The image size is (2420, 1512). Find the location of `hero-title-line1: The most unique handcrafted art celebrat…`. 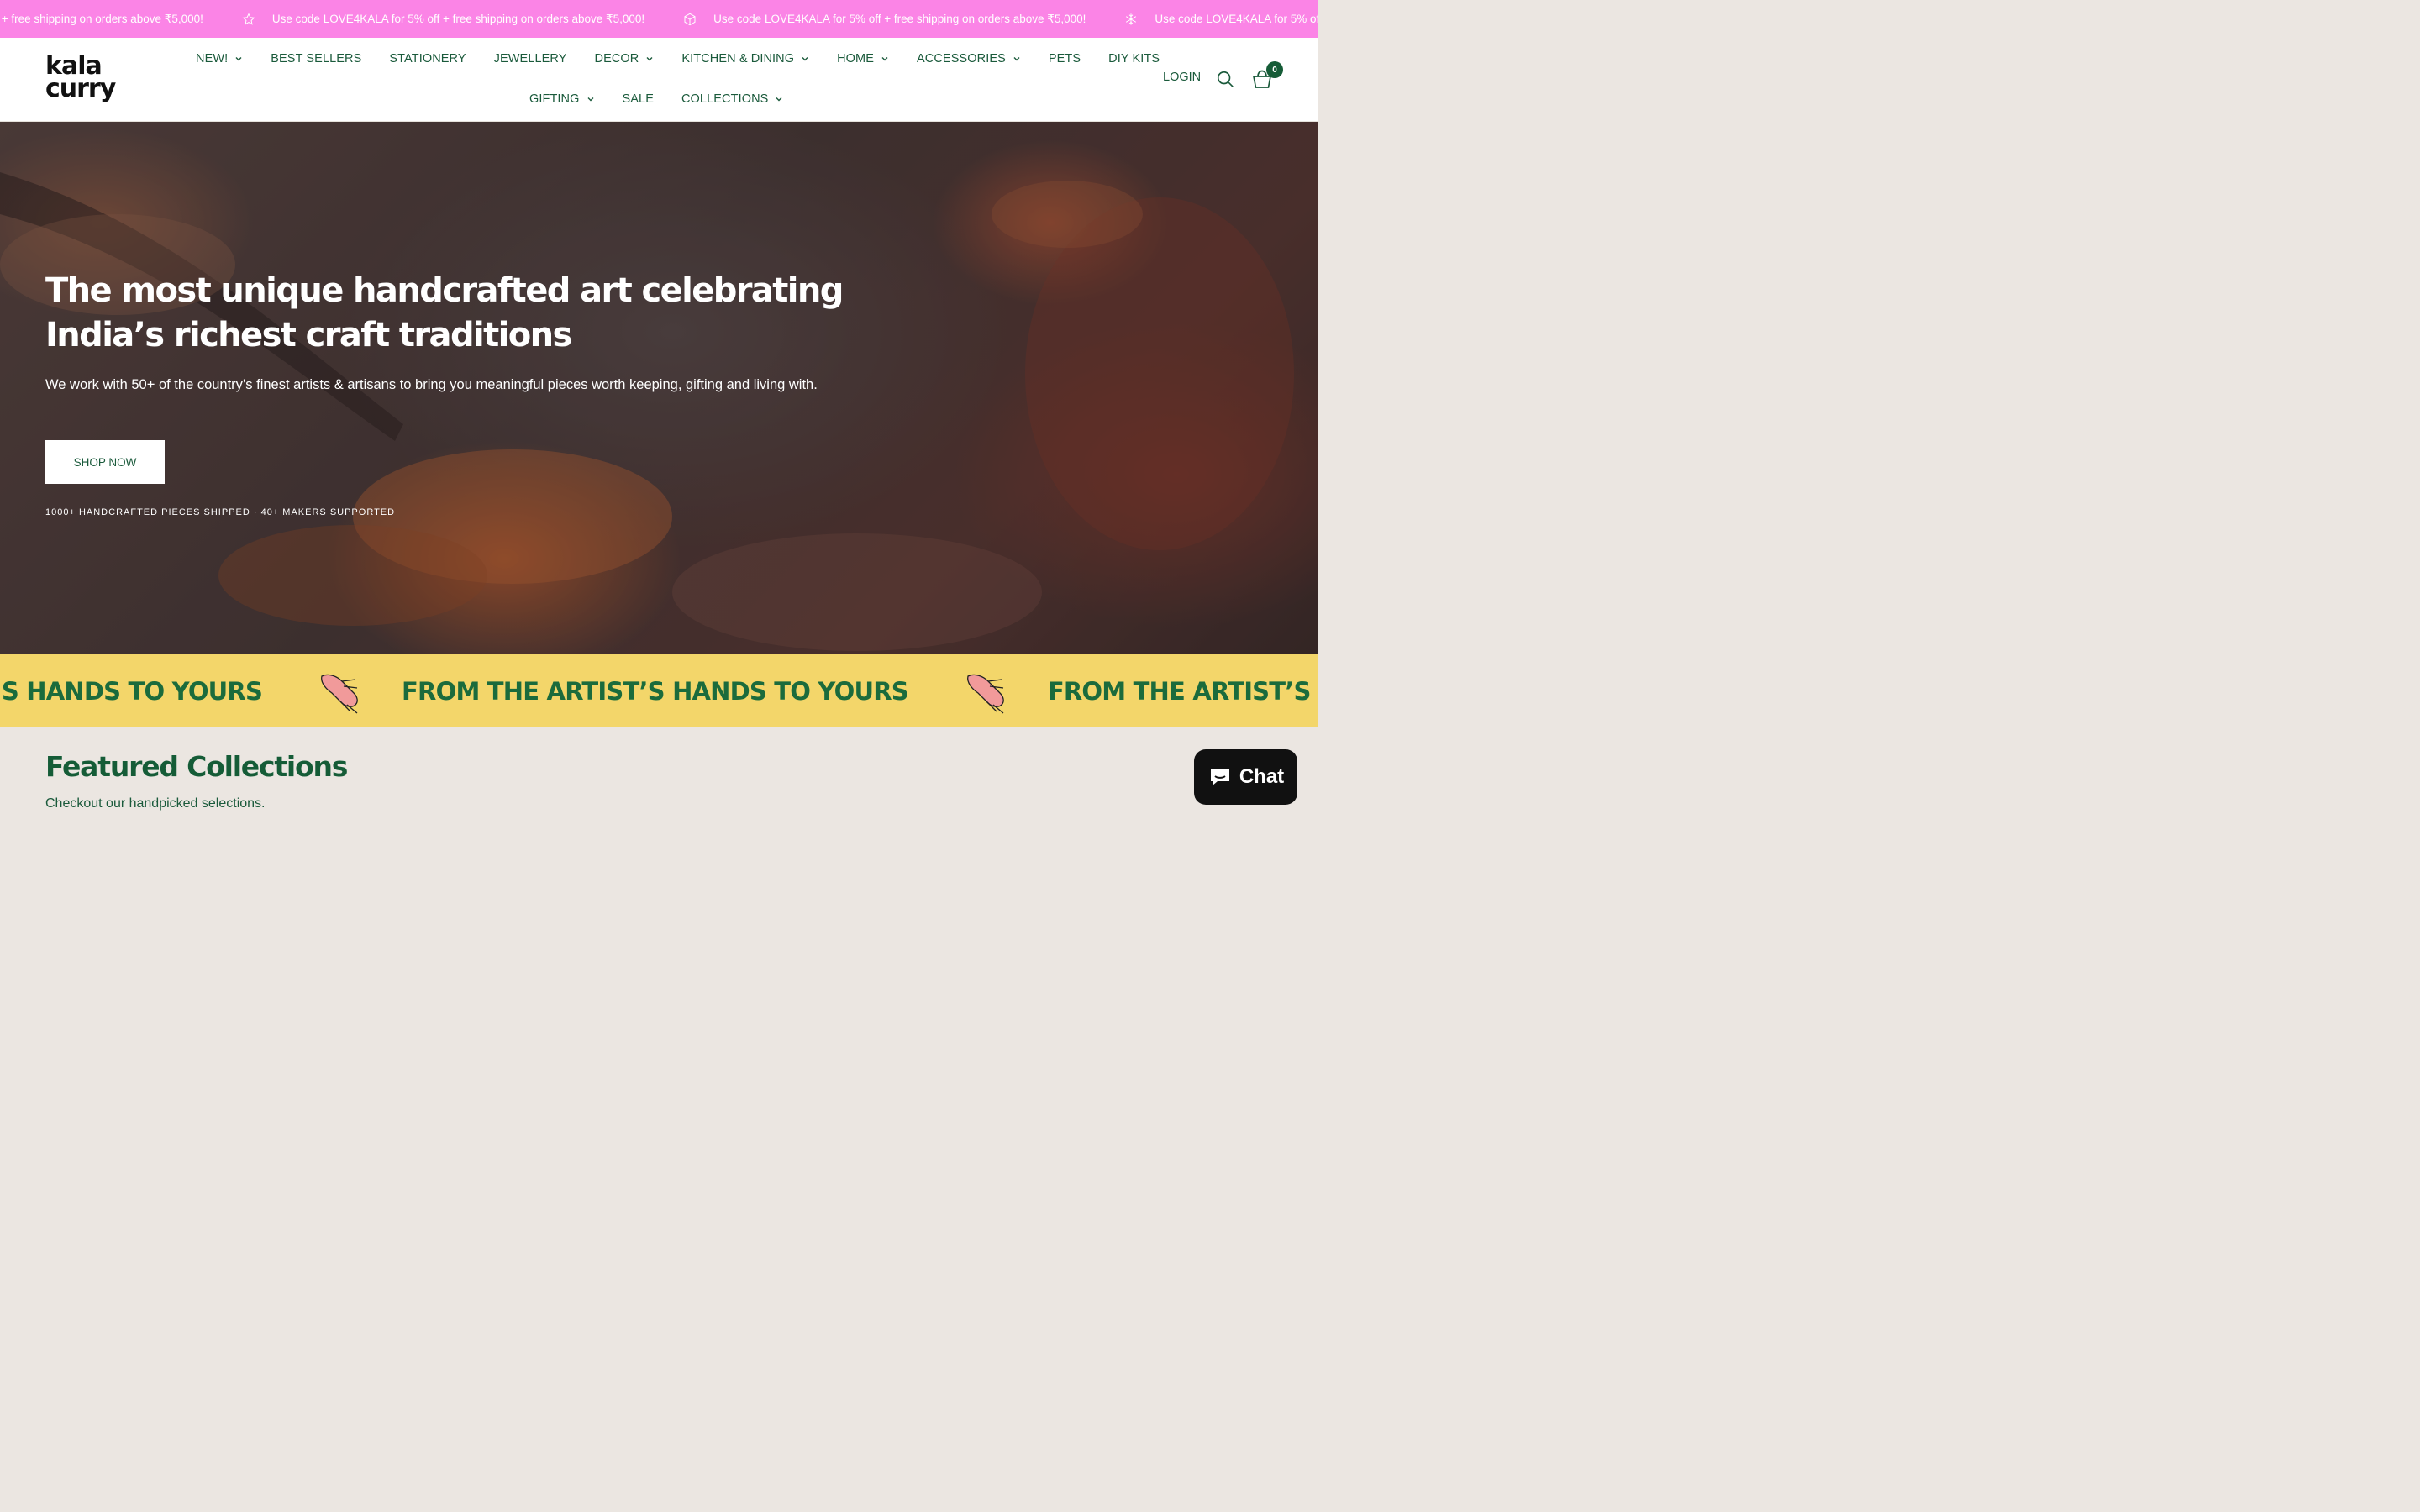

hero-title-line1: The most unique handcrafted art celebrat… is located at coordinates (445, 290).